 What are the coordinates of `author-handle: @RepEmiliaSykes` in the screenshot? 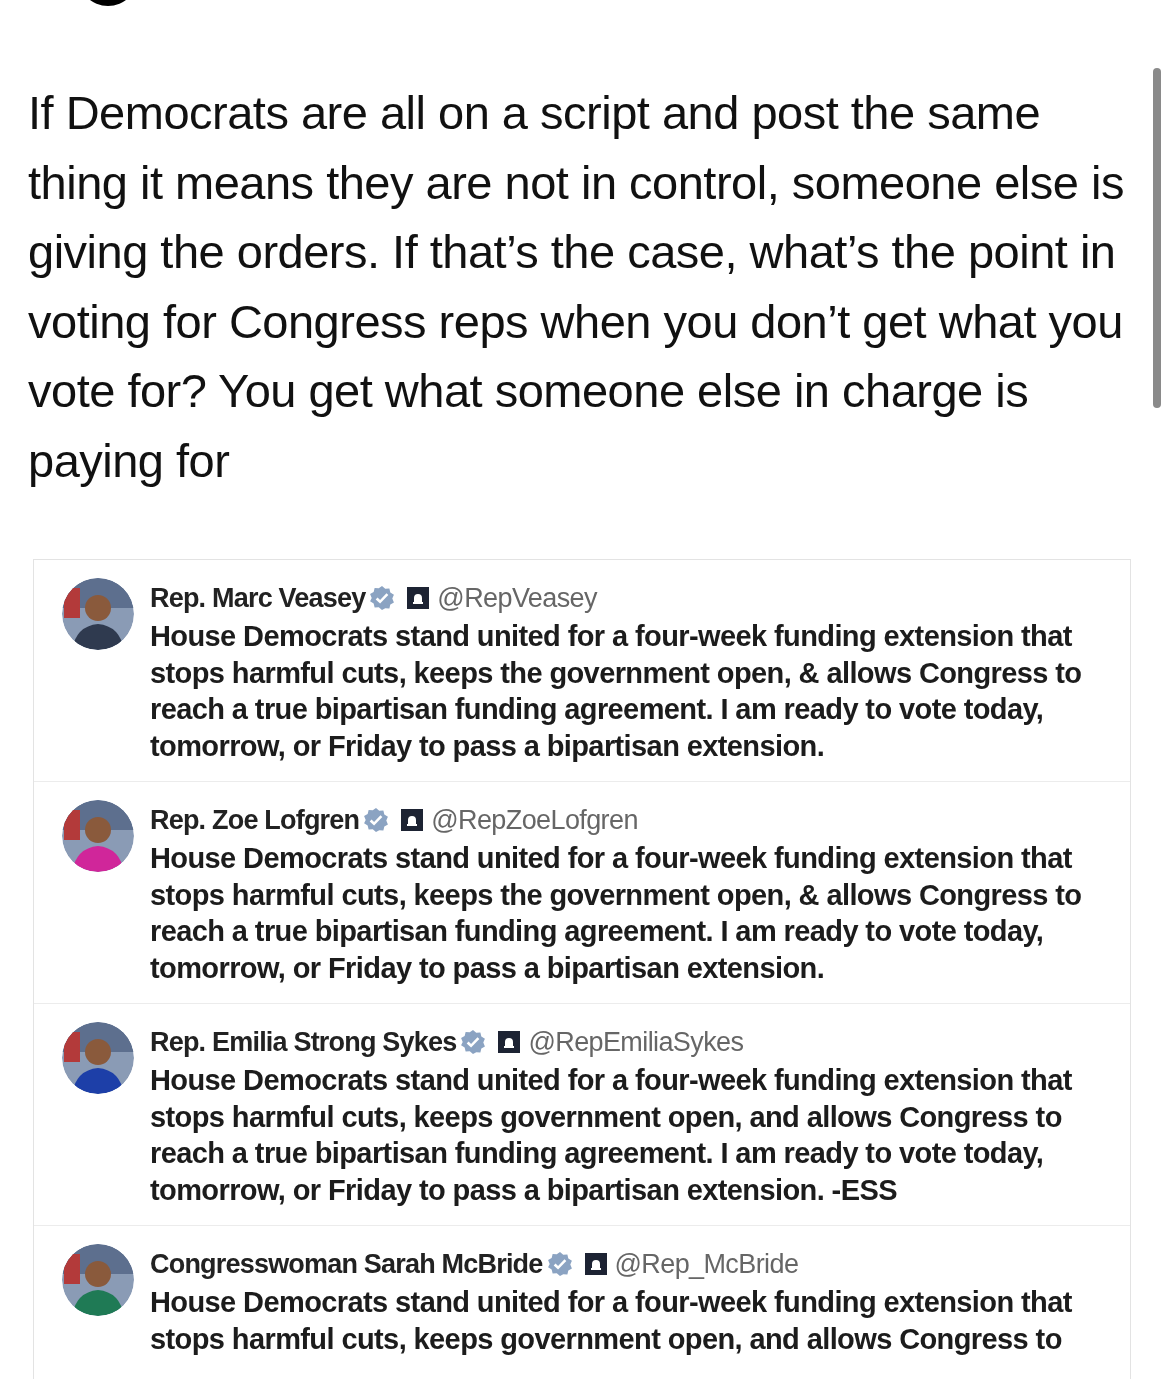 It's located at (636, 1042).